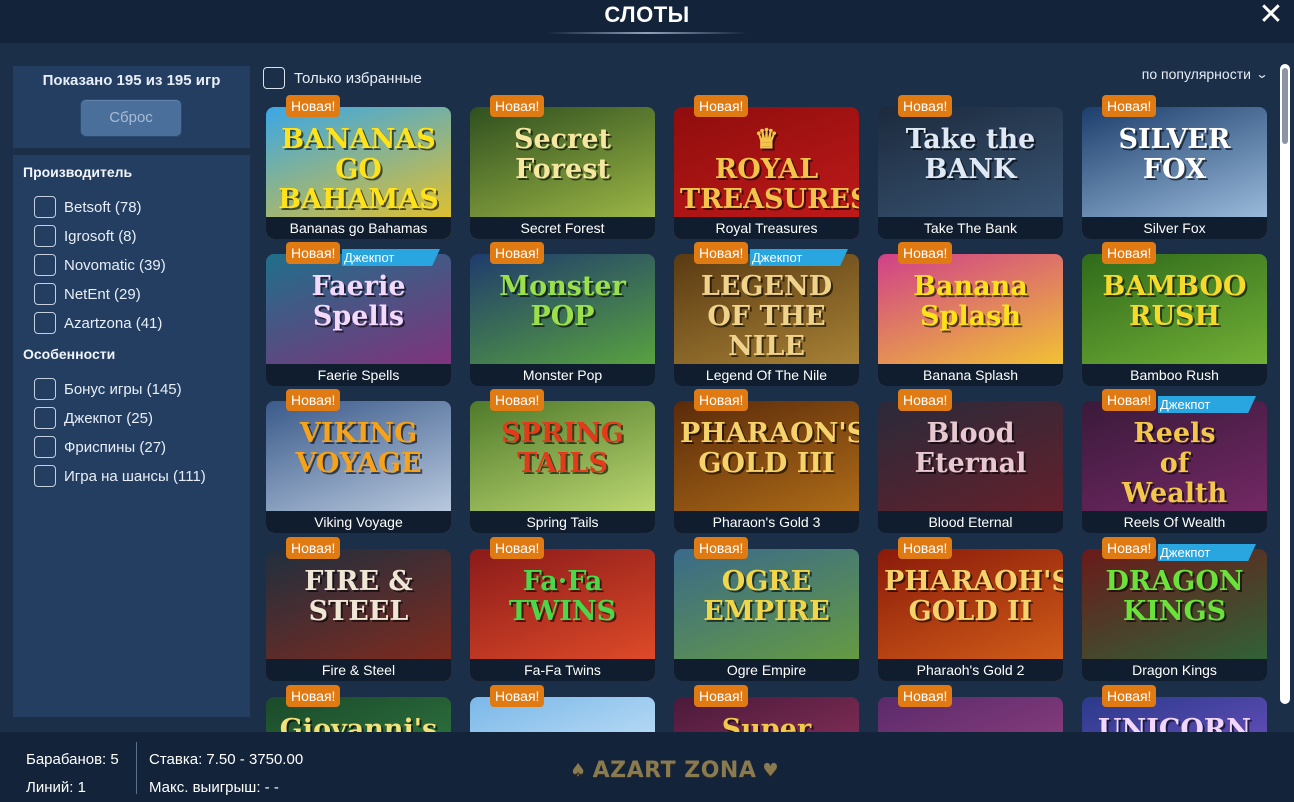  What do you see at coordinates (562, 173) in the screenshot?
I see `game-thumbnail: Secret Forest Secret Forest` at bounding box center [562, 173].